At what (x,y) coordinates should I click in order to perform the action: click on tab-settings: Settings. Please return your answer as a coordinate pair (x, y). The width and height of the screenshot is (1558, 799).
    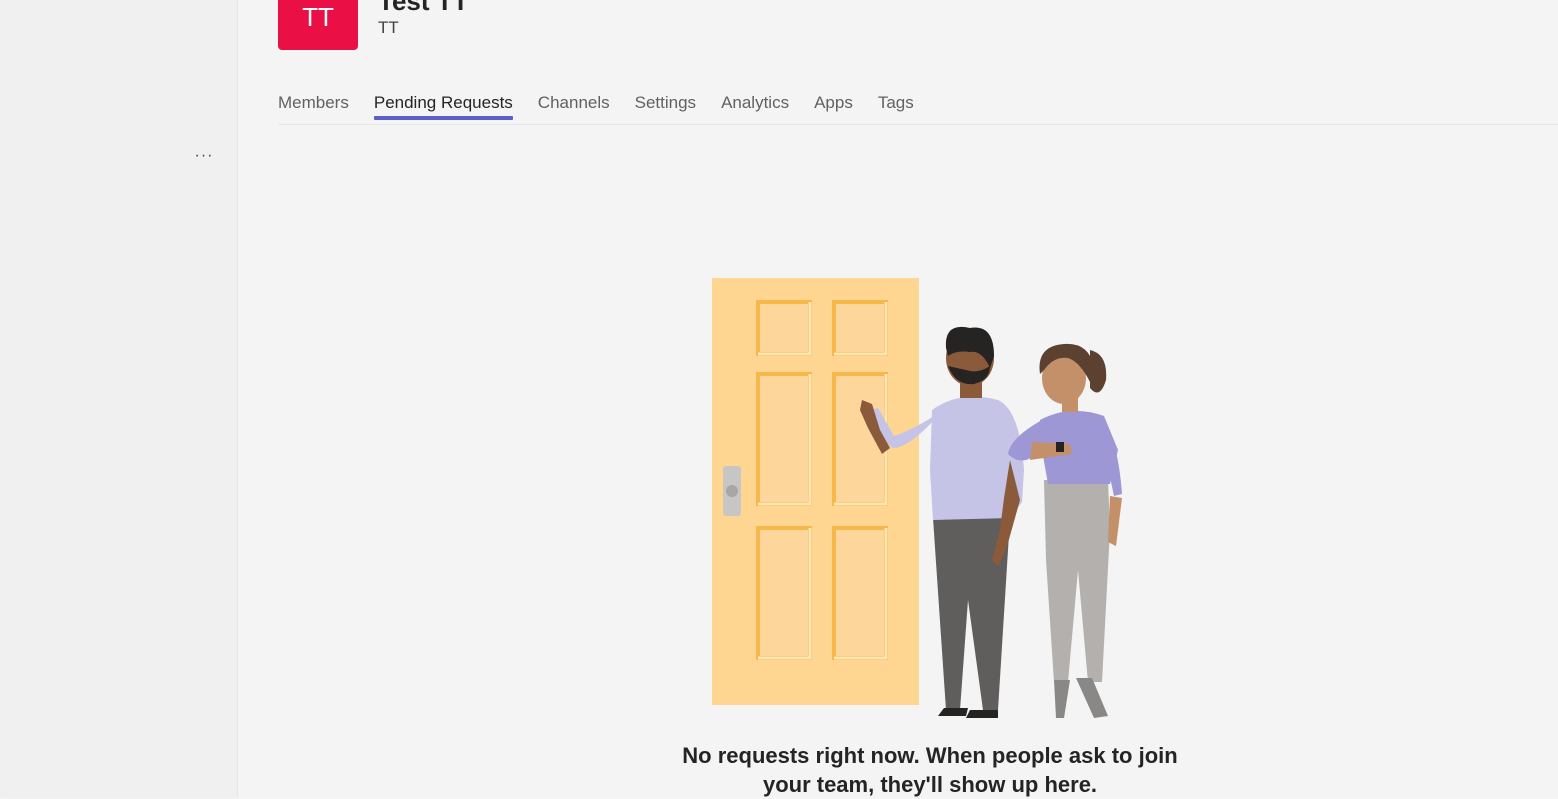
    Looking at the image, I should click on (665, 105).